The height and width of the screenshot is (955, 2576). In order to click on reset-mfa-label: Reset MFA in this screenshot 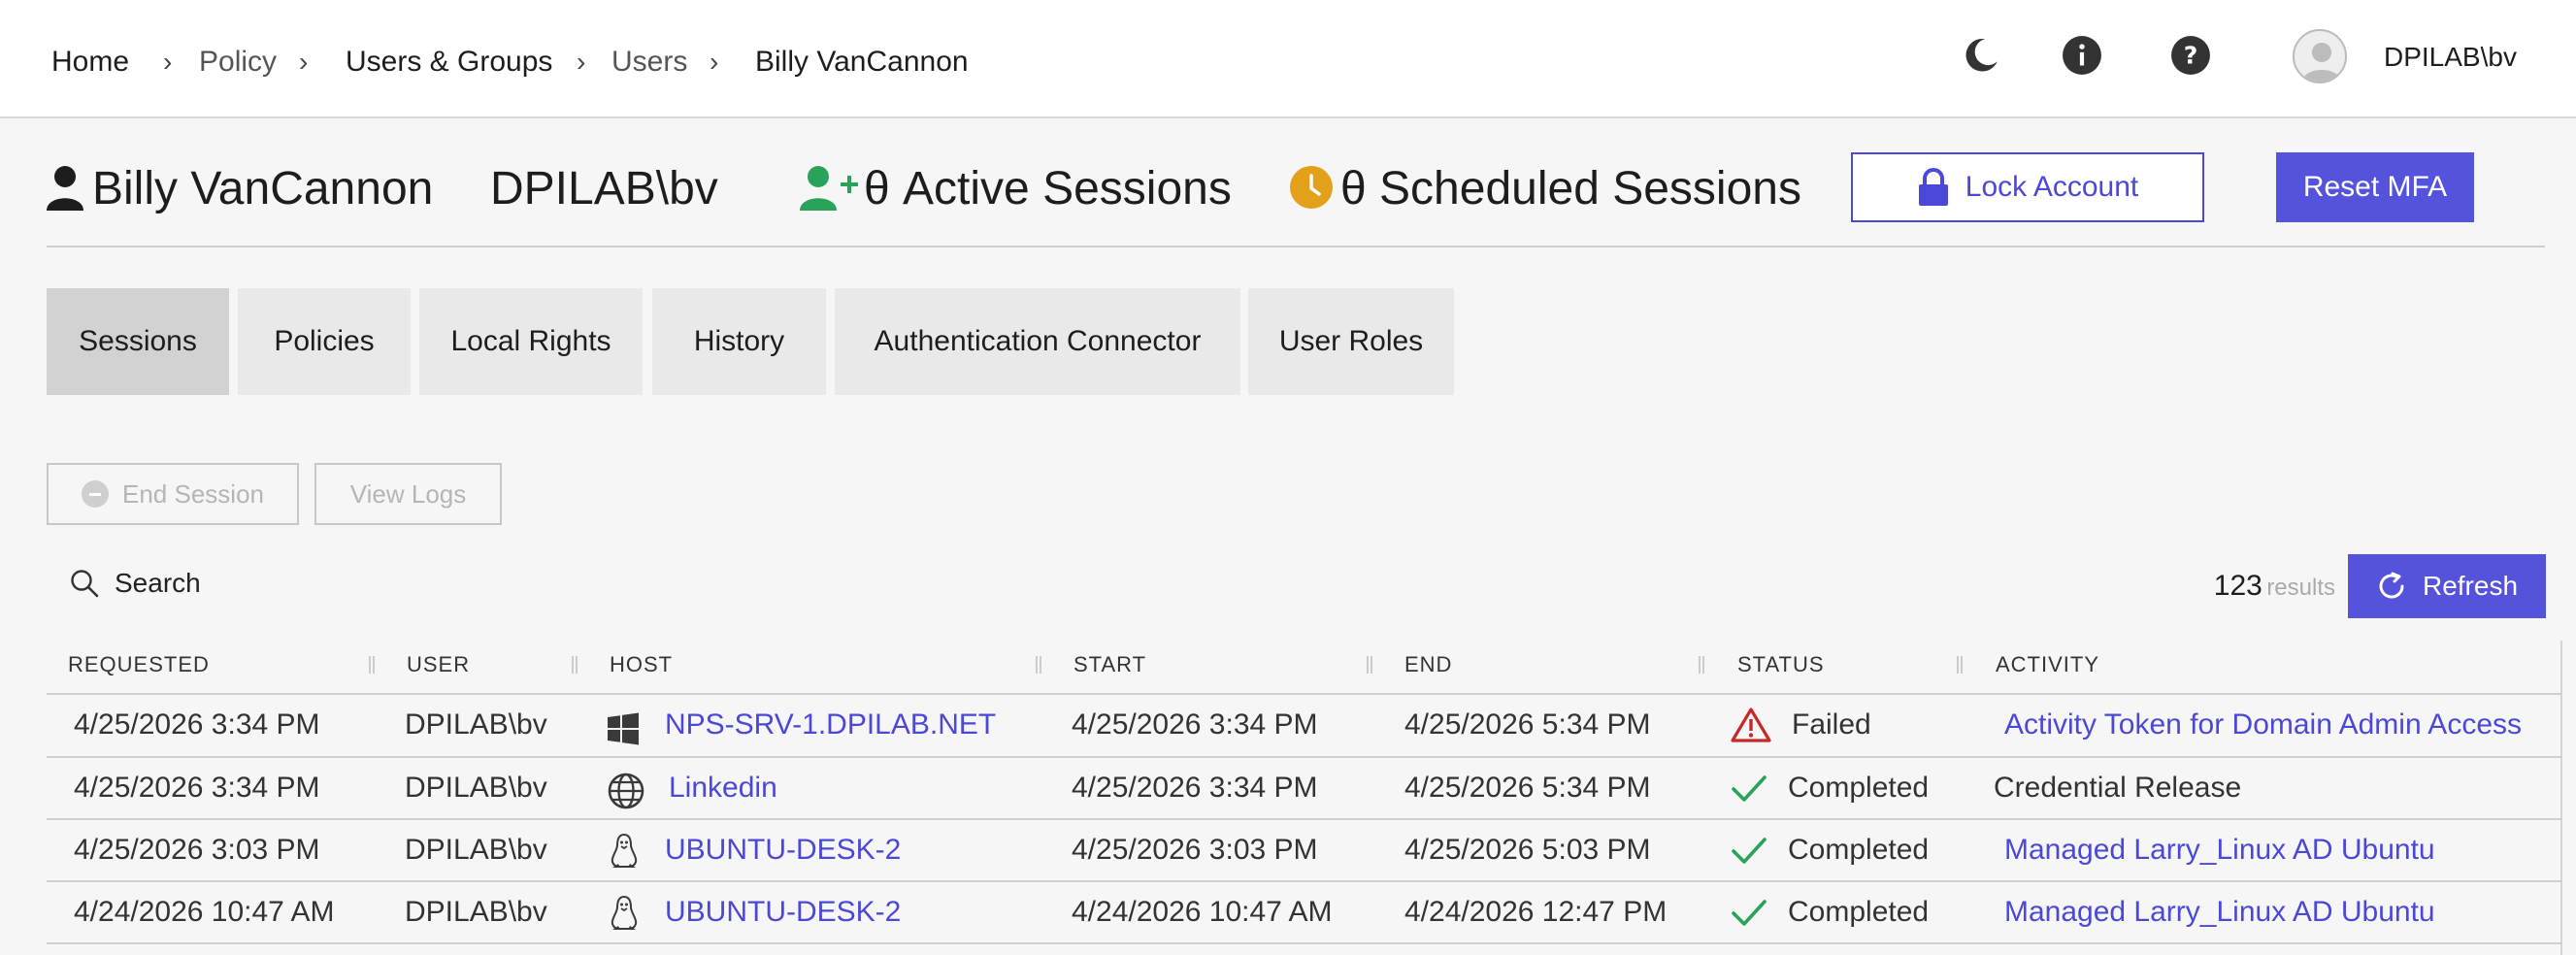, I will do `click(2375, 187)`.